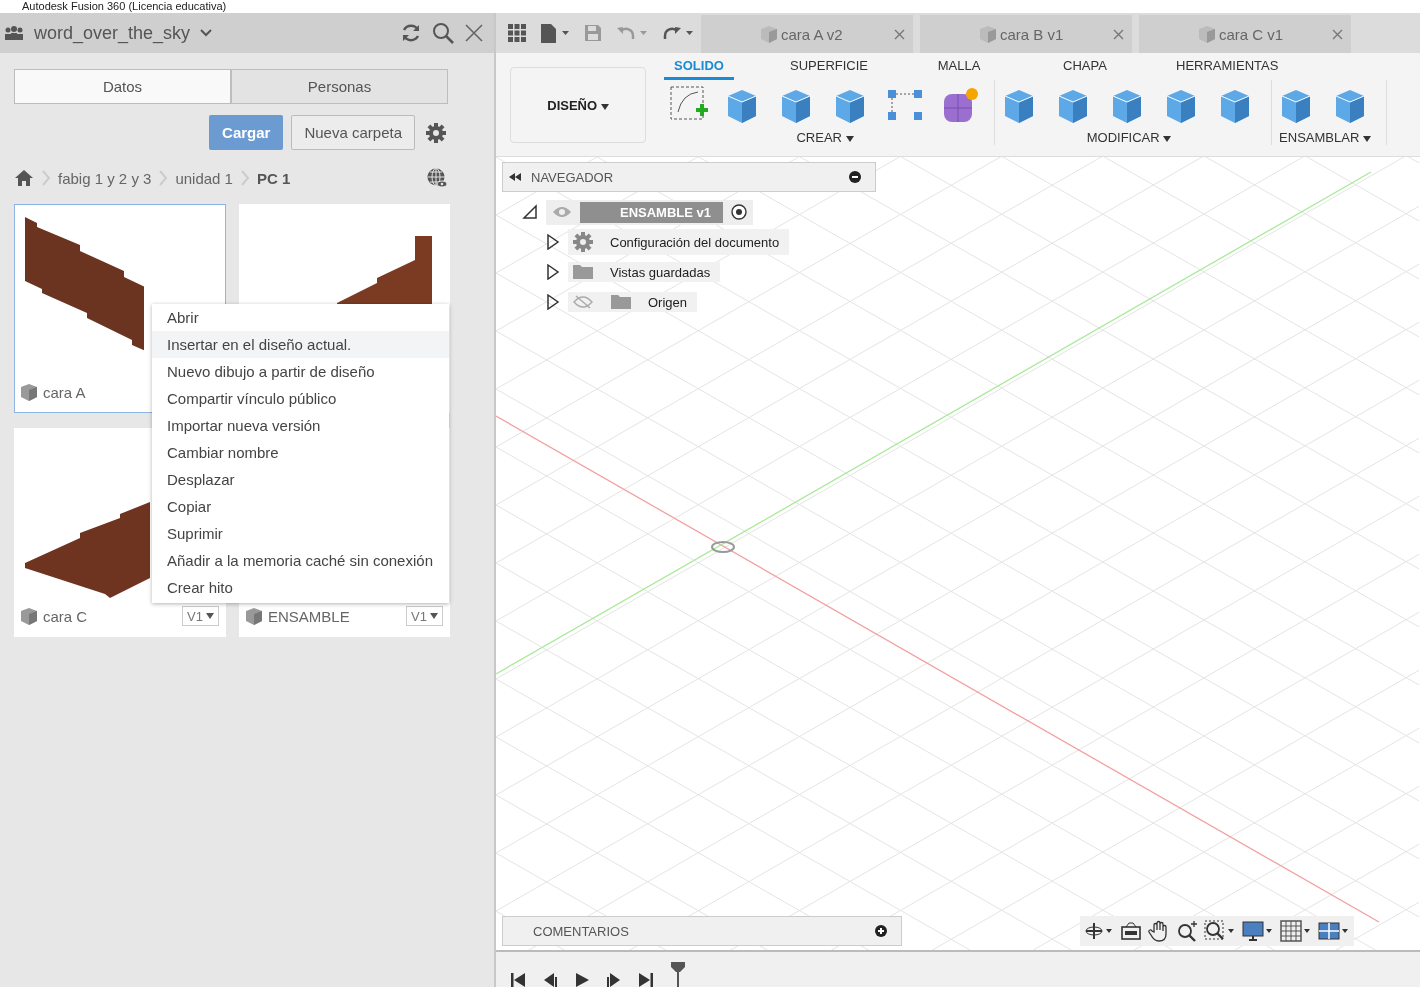  What do you see at coordinates (124, 6) in the screenshot?
I see `window-title: Autodesk Fusion 360 (Licencia educativa)` at bounding box center [124, 6].